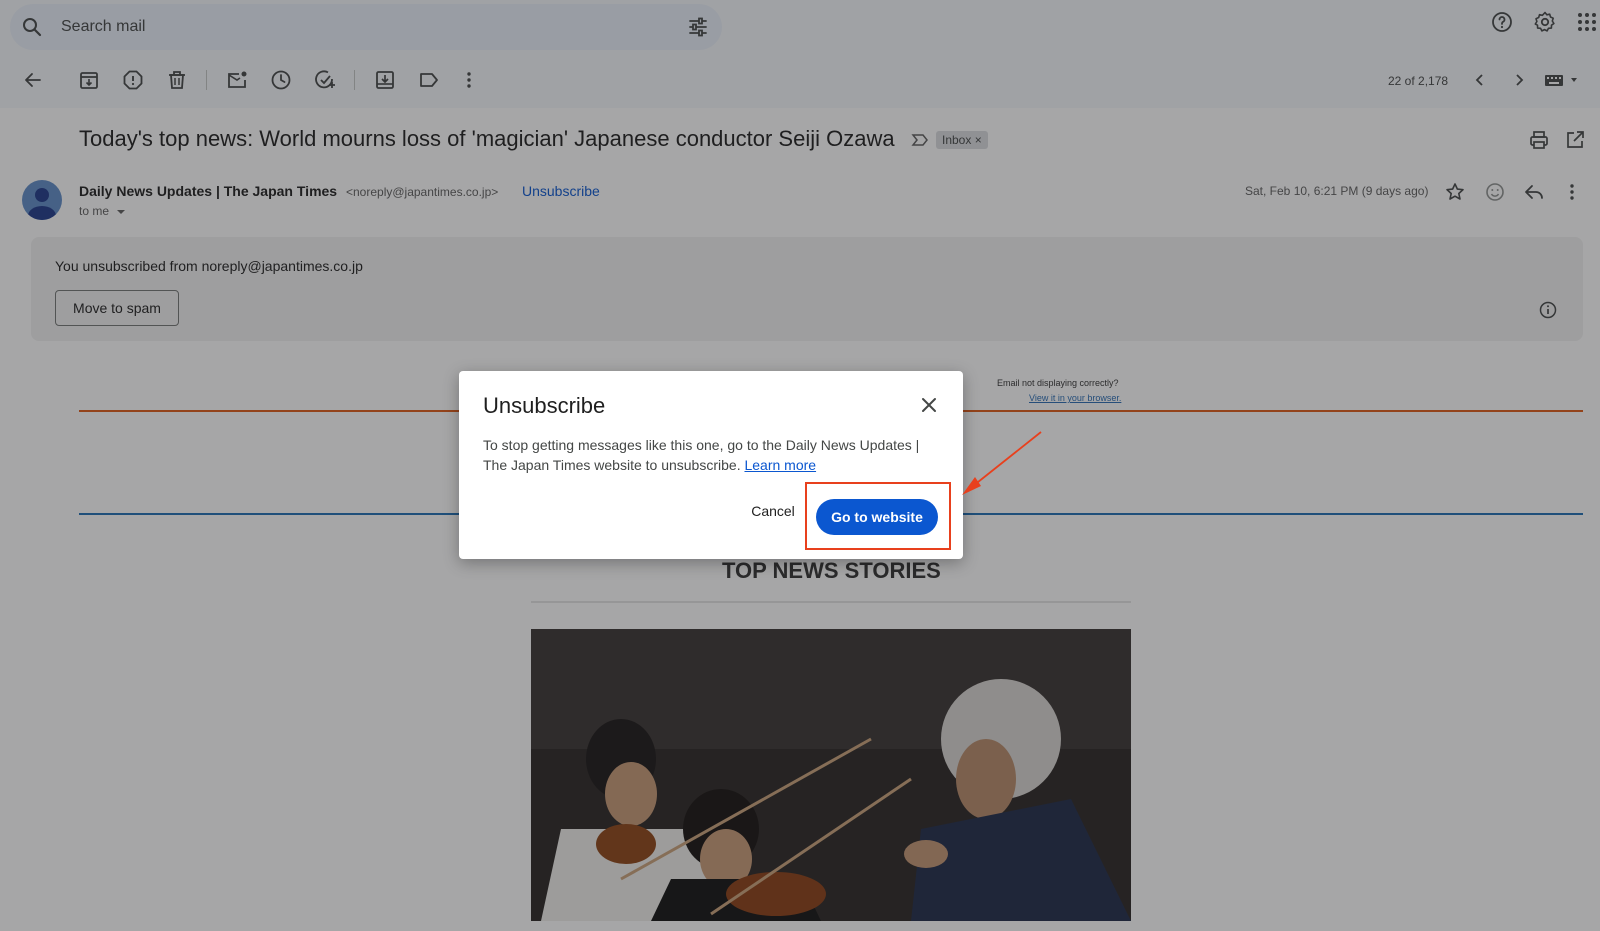  What do you see at coordinates (929, 405) in the screenshot?
I see `close-icon` at bounding box center [929, 405].